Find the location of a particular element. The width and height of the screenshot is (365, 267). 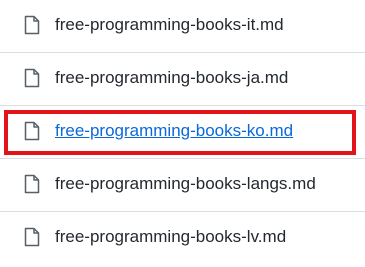

file-link: free-programming-books-it.md is located at coordinates (169, 25).